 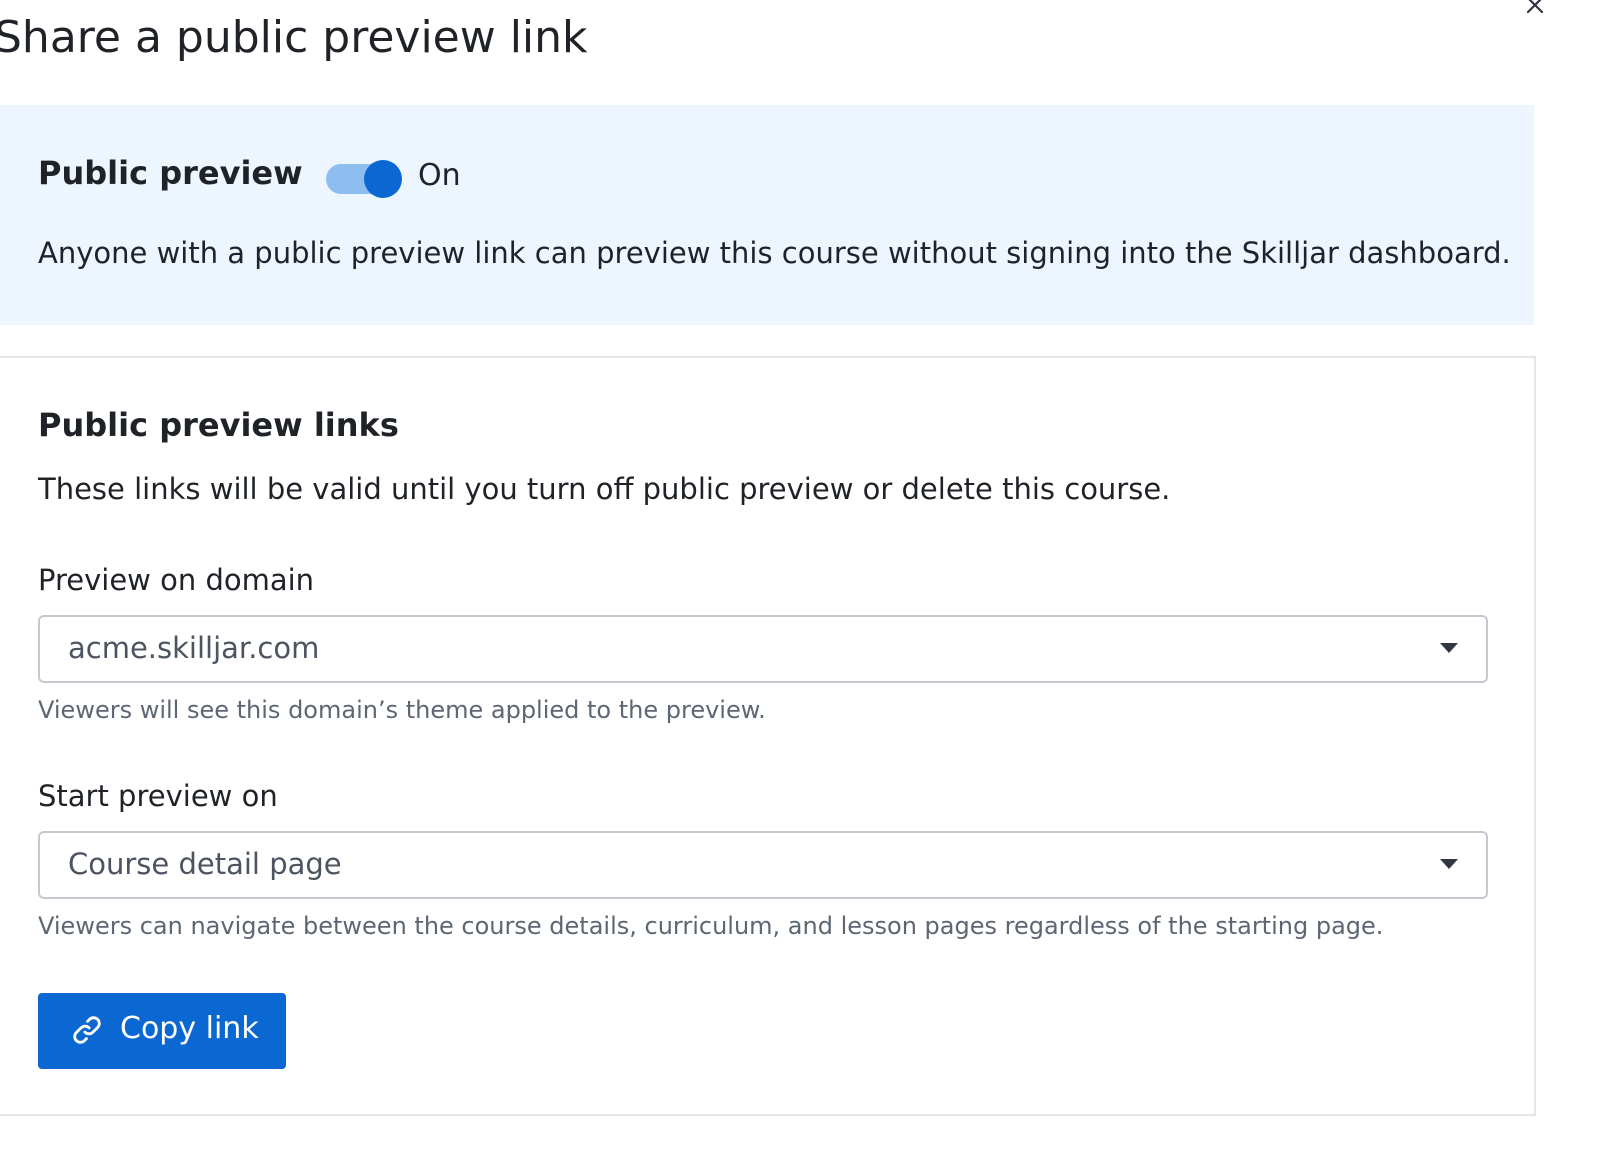 I want to click on domain-field-label: Preview on domain, so click(x=176, y=580).